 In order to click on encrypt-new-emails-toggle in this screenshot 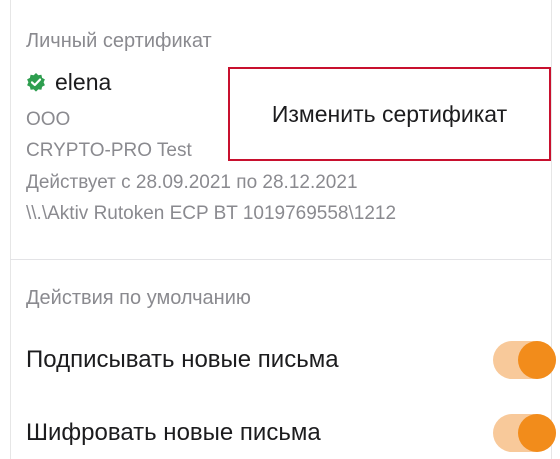, I will do `click(524, 433)`.